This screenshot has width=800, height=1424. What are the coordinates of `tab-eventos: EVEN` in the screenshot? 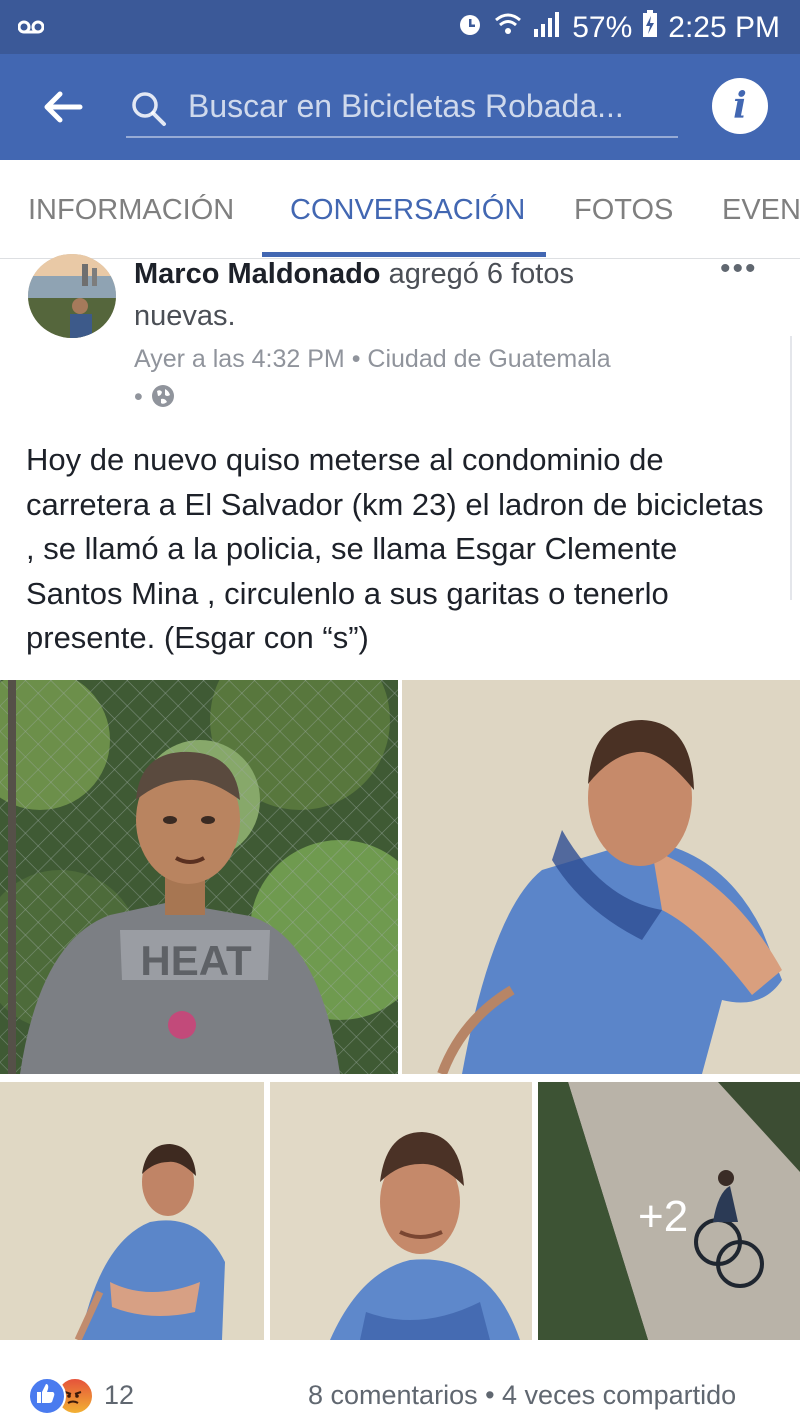 It's located at (761, 210).